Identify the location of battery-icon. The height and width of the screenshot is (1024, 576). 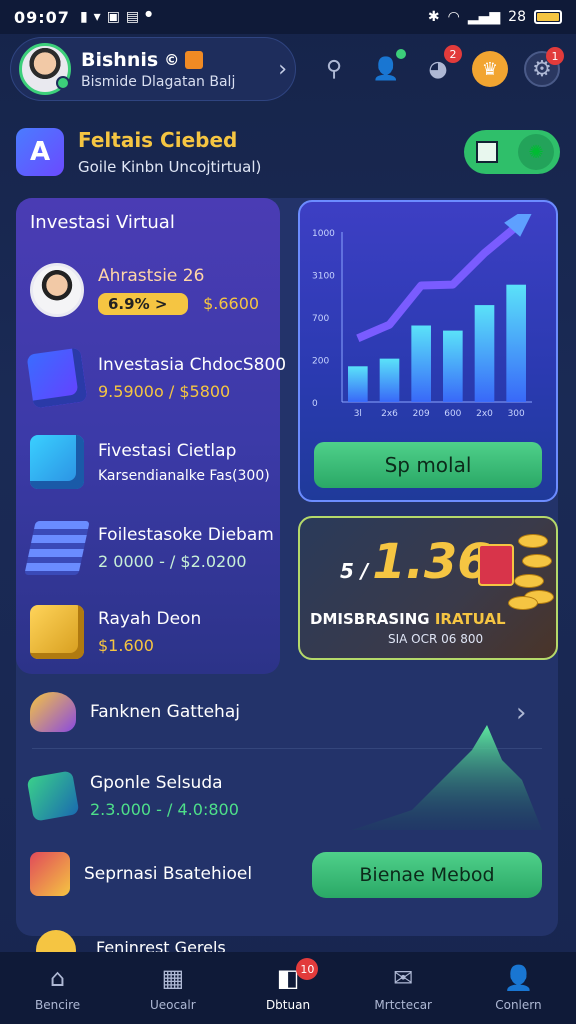
(548, 17).